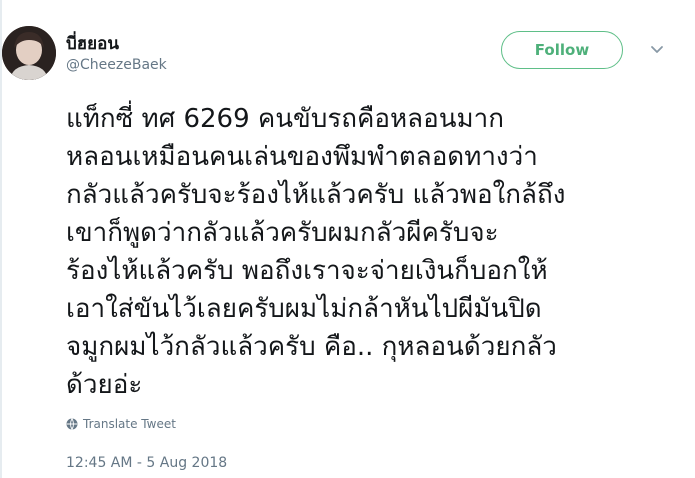  I want to click on avatar-image, so click(29, 53).